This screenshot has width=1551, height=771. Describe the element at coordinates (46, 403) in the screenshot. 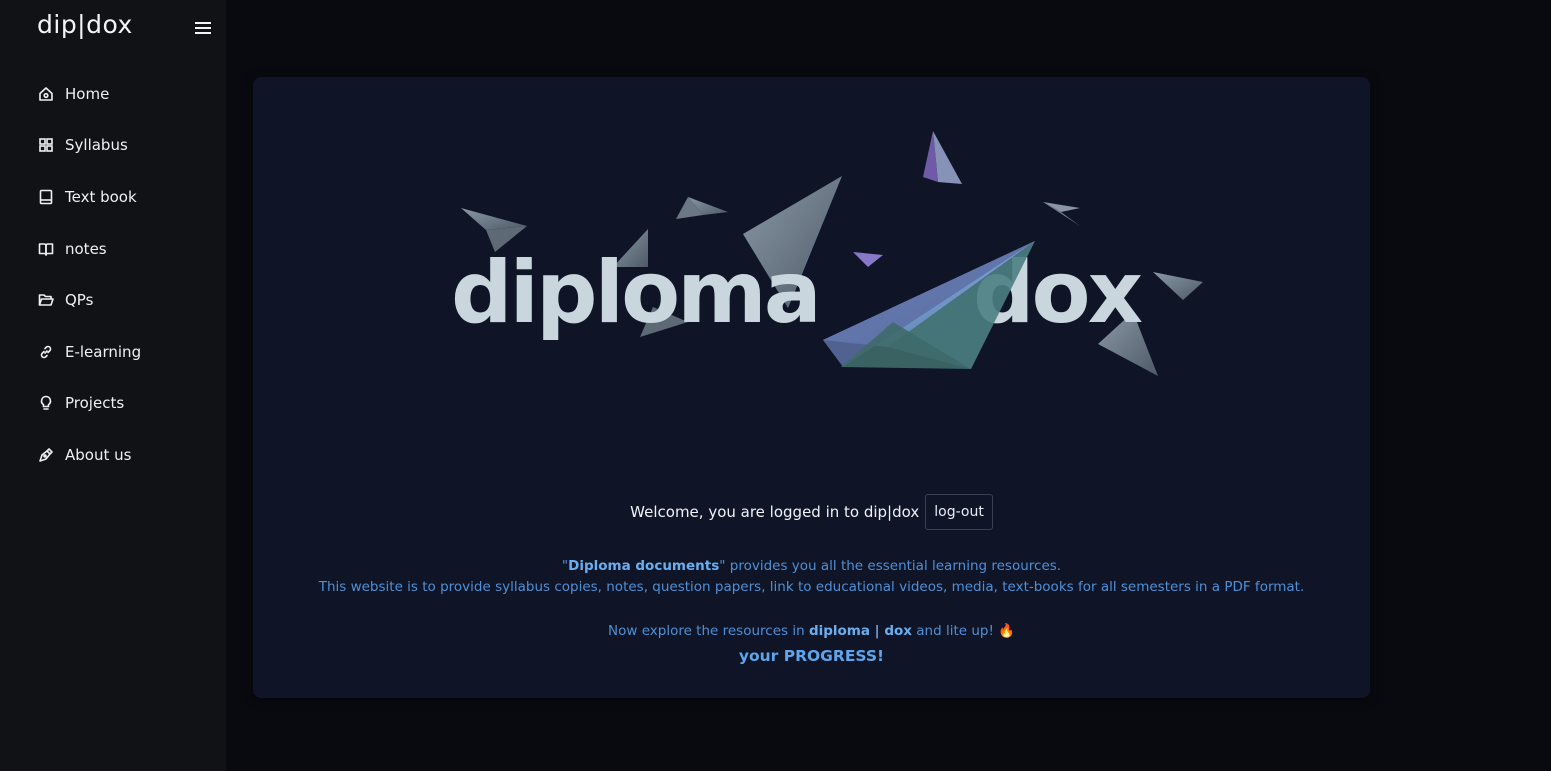

I see `lightbulb-icon` at that location.